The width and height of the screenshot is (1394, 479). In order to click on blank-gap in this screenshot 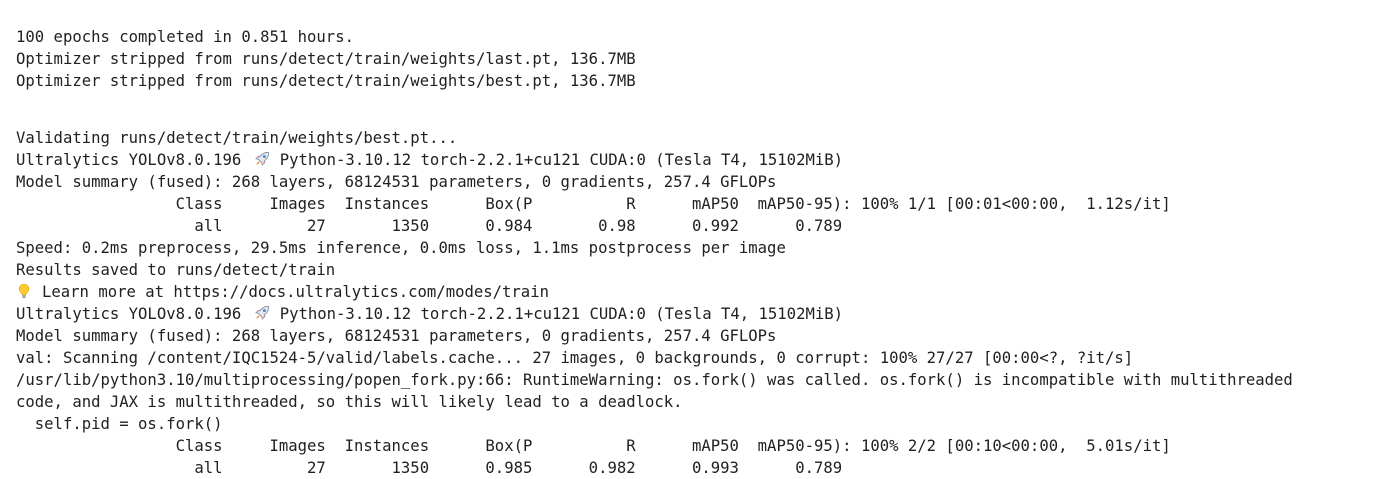, I will do `click(705, 120)`.